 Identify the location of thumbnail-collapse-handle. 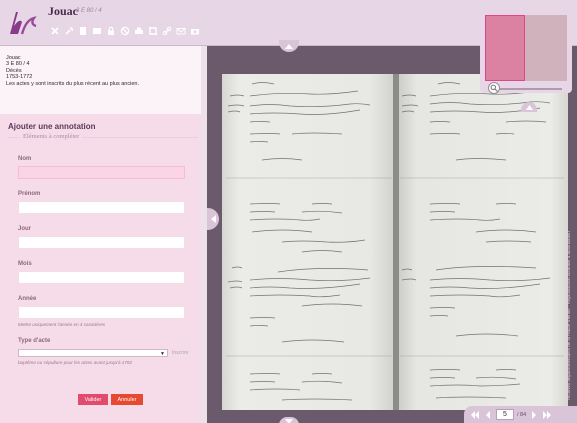
(529, 107).